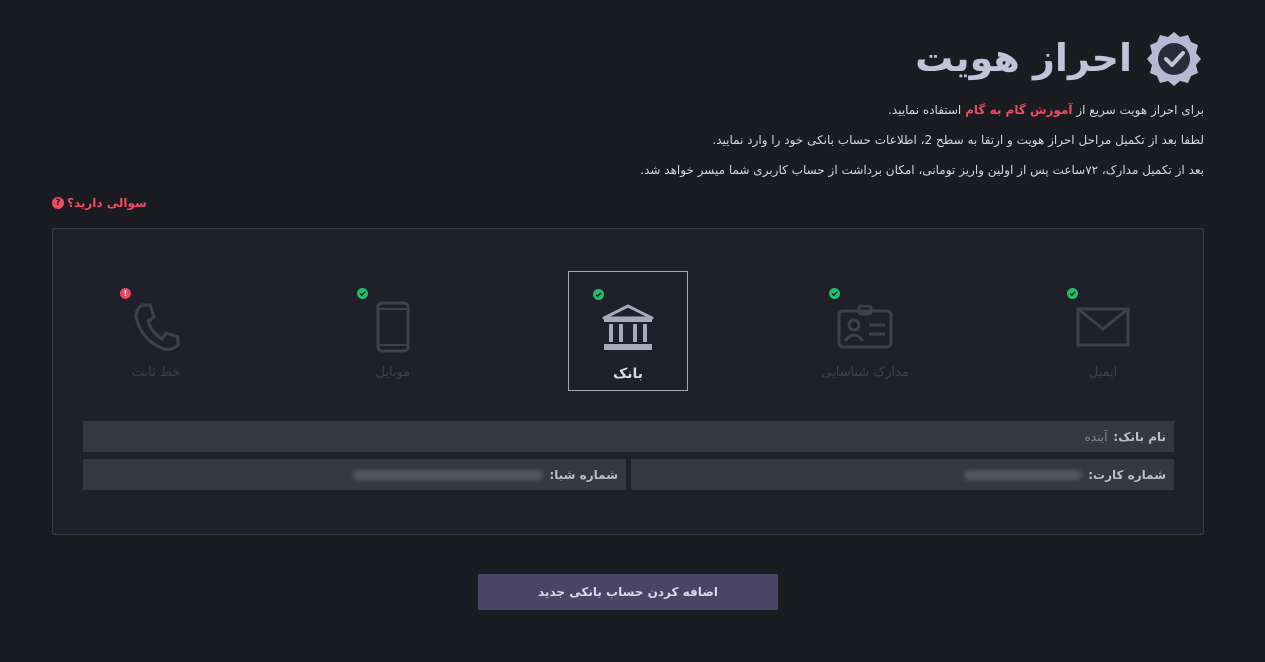  I want to click on step-label: خط ثابت, so click(156, 372).